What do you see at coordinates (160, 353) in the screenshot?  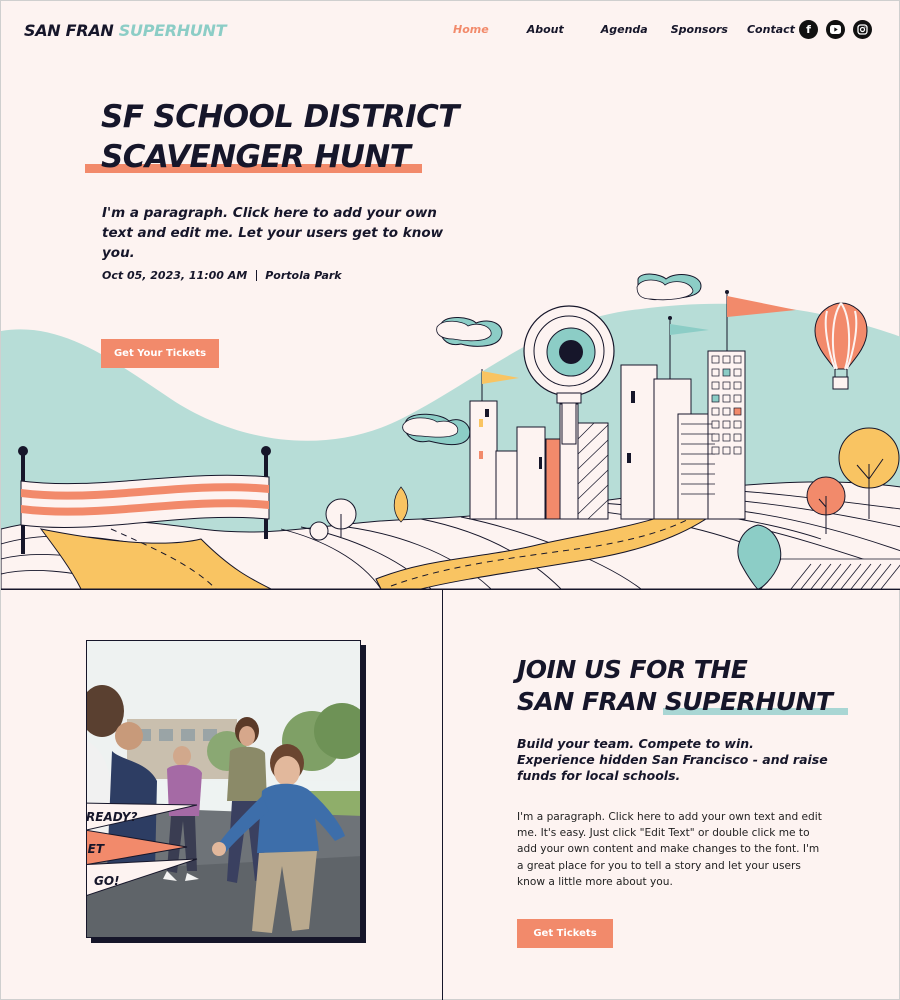 I see `get-your-tickets-button: Get Your Tickets` at bounding box center [160, 353].